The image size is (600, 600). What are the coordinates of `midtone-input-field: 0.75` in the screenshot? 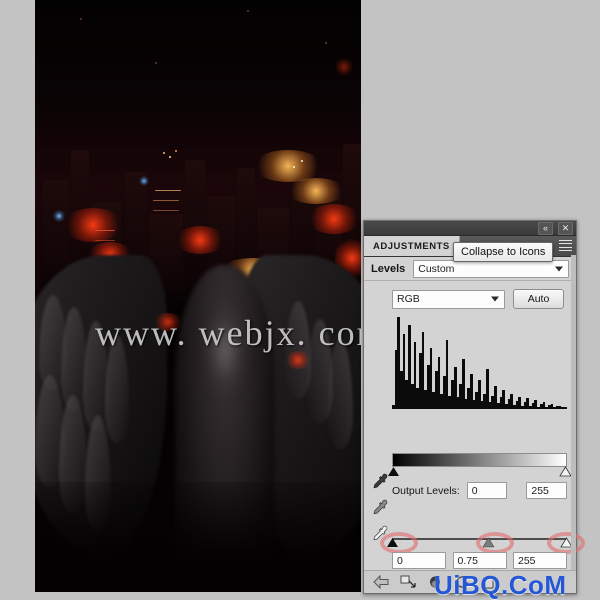 It's located at (479, 560).